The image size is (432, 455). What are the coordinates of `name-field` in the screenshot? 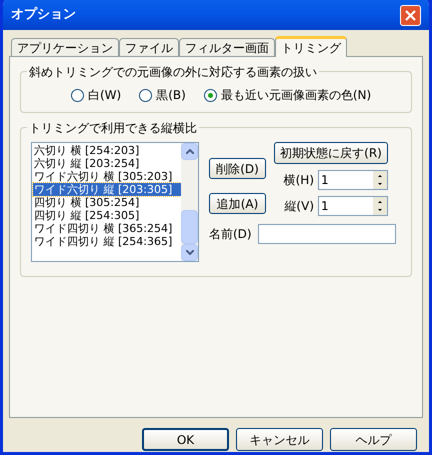 It's located at (327, 234).